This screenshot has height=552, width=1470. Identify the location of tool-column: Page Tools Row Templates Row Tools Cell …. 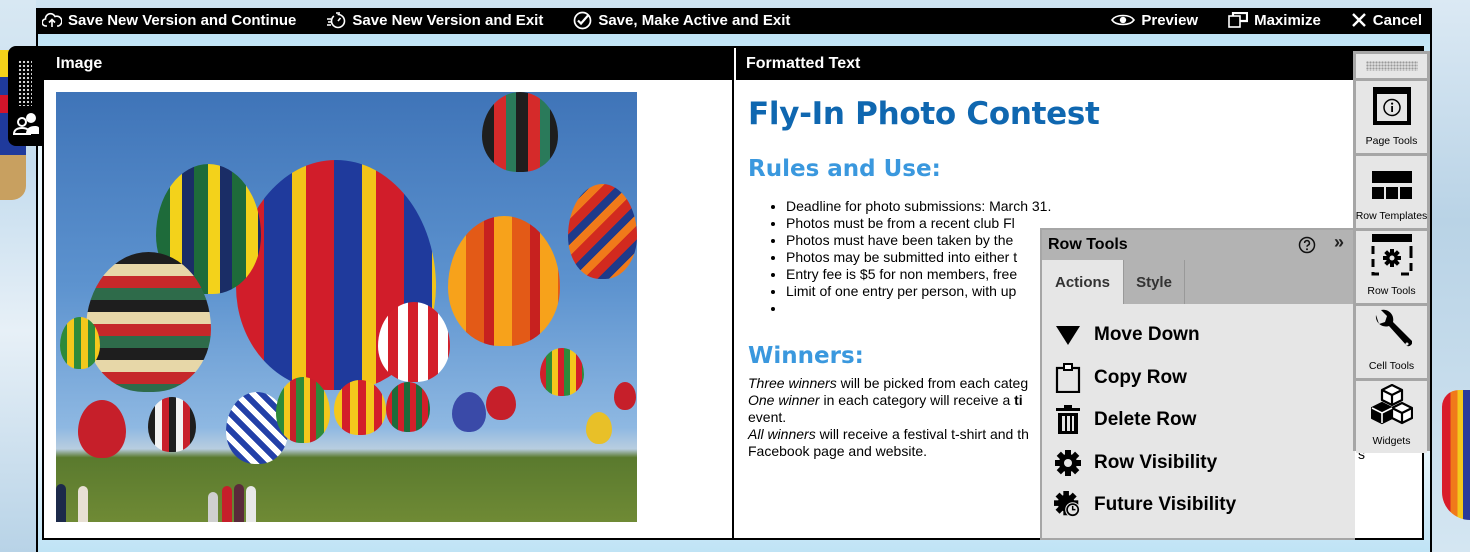
(1391, 252).